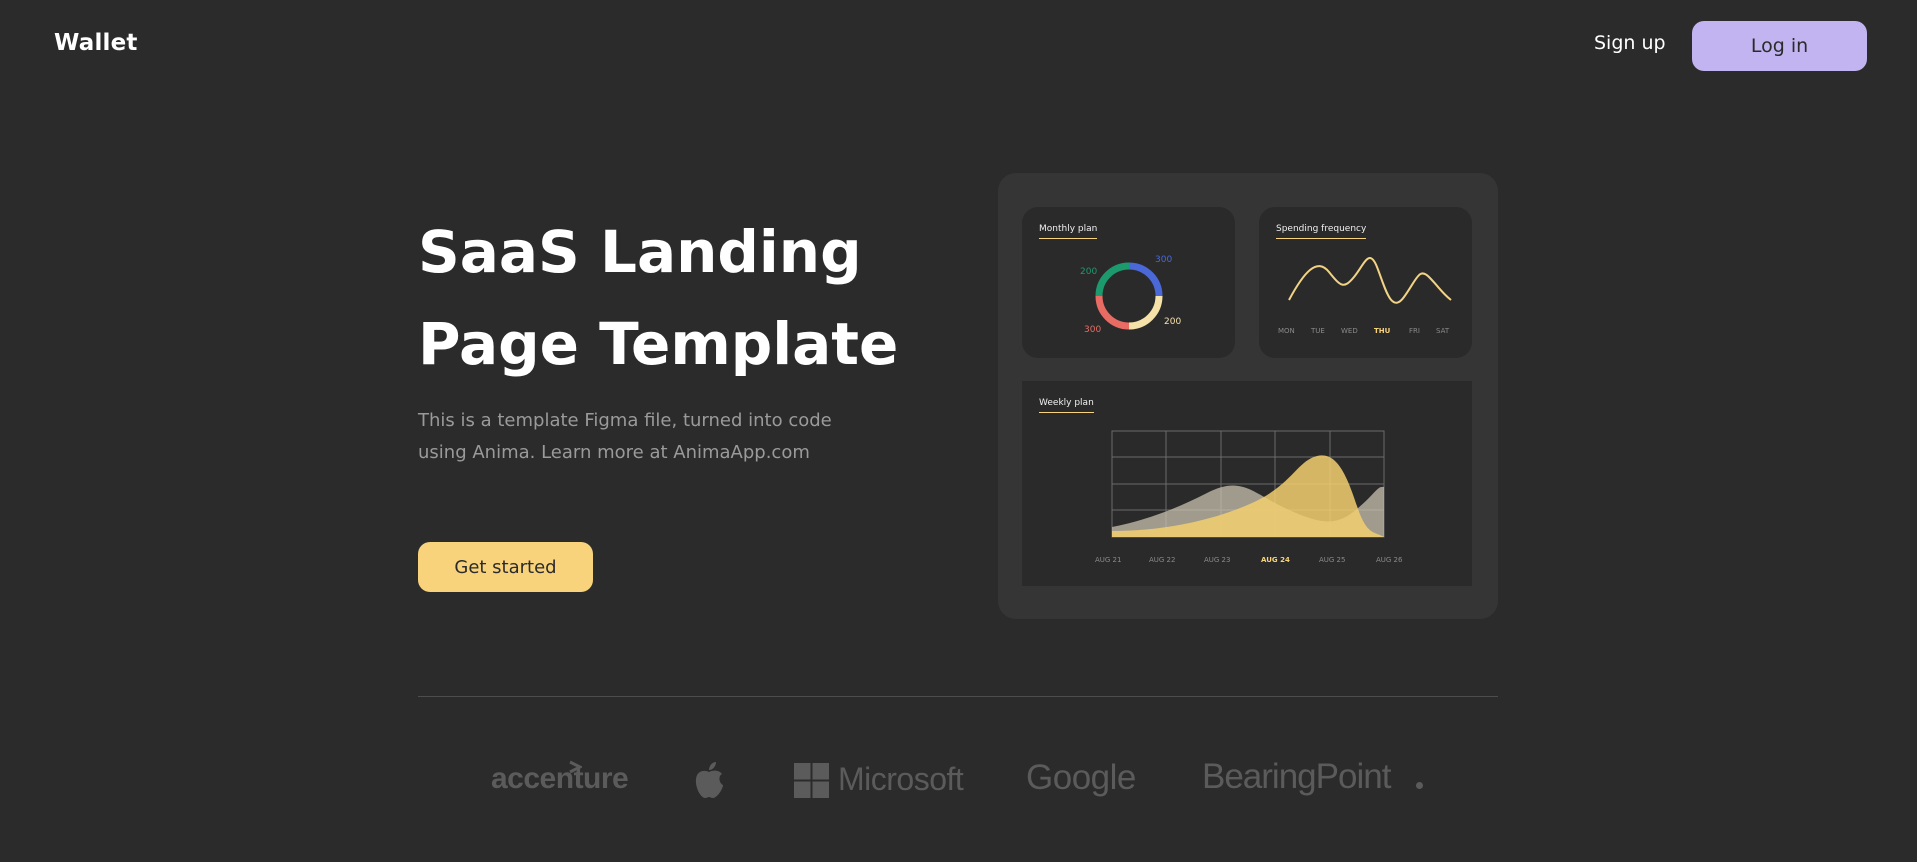  I want to click on date-label-aug21: AUG 21, so click(1108, 560).